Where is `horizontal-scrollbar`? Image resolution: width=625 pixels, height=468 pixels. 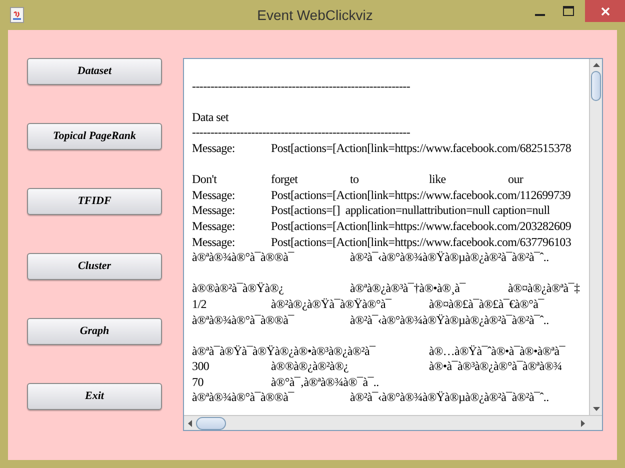
horizontal-scrollbar is located at coordinates (393, 422).